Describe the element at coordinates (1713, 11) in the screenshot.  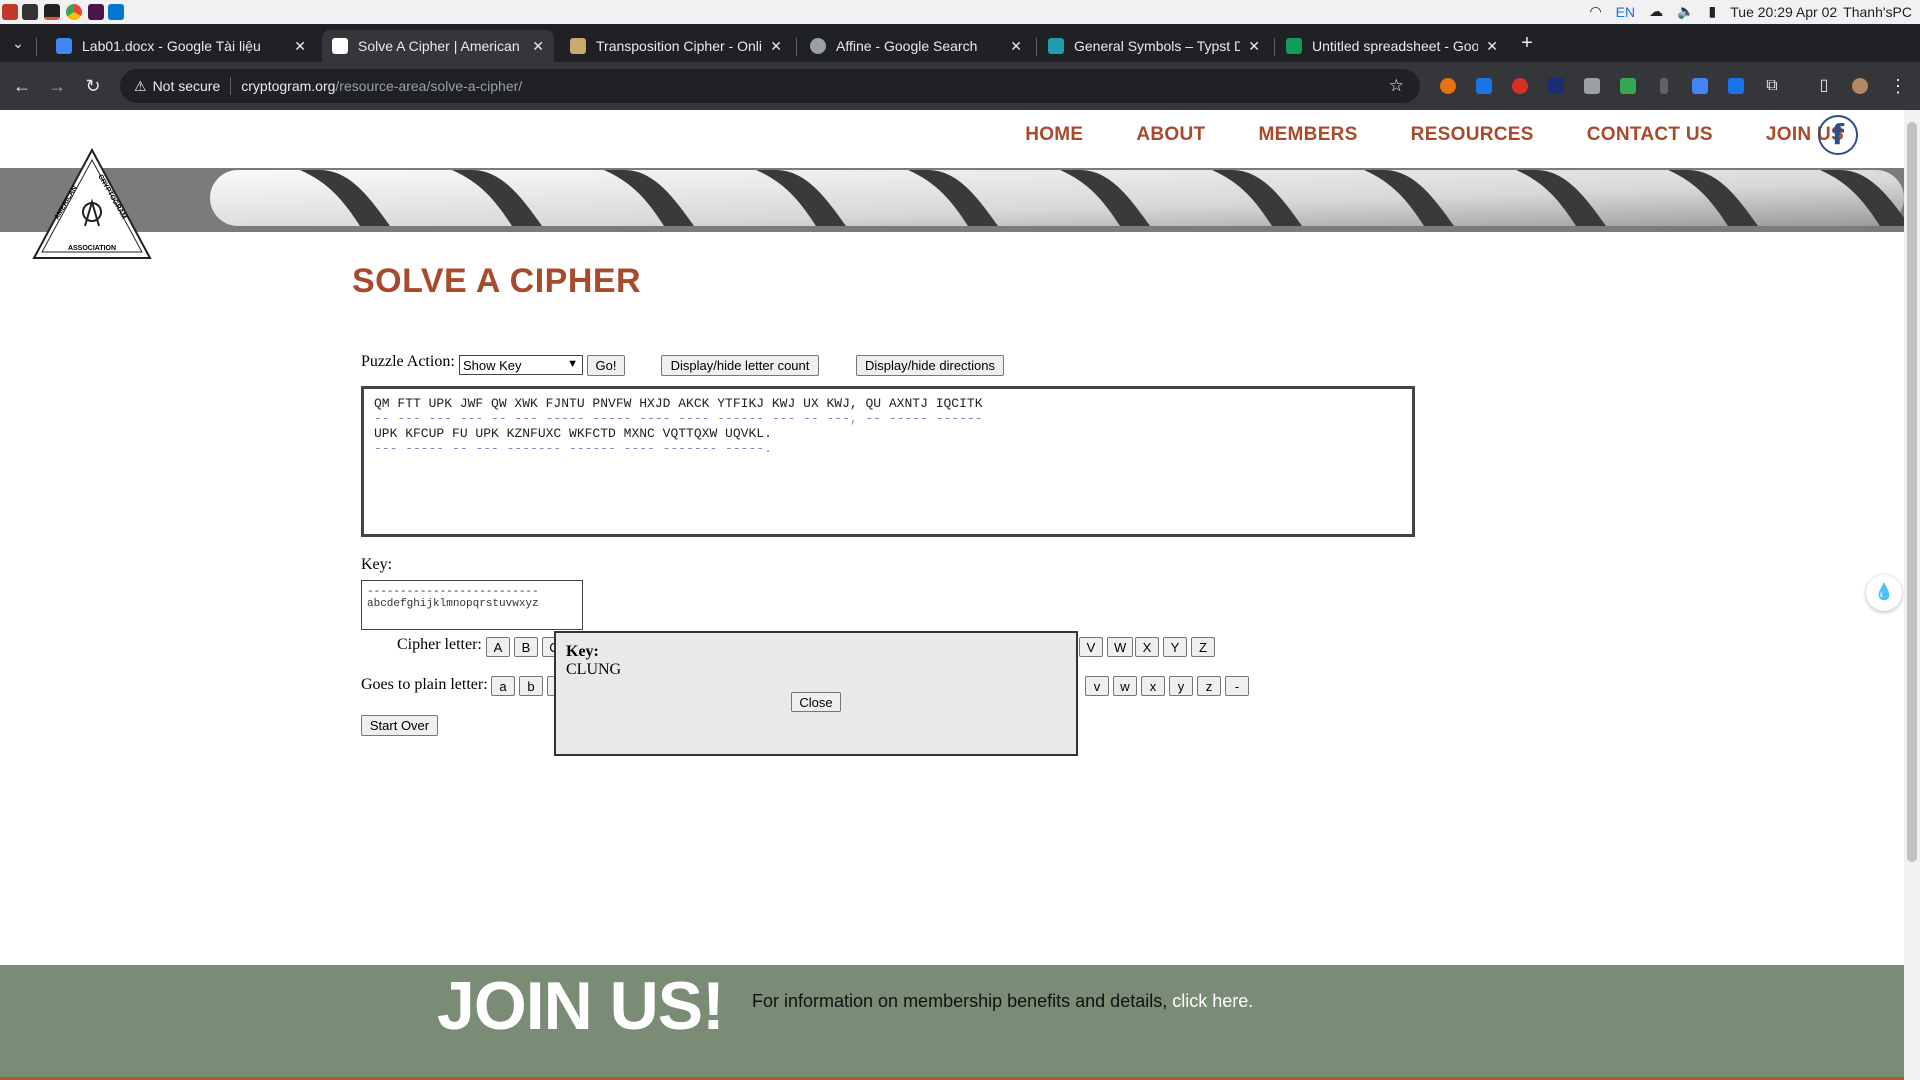
I see `battery-icon: ▮` at that location.